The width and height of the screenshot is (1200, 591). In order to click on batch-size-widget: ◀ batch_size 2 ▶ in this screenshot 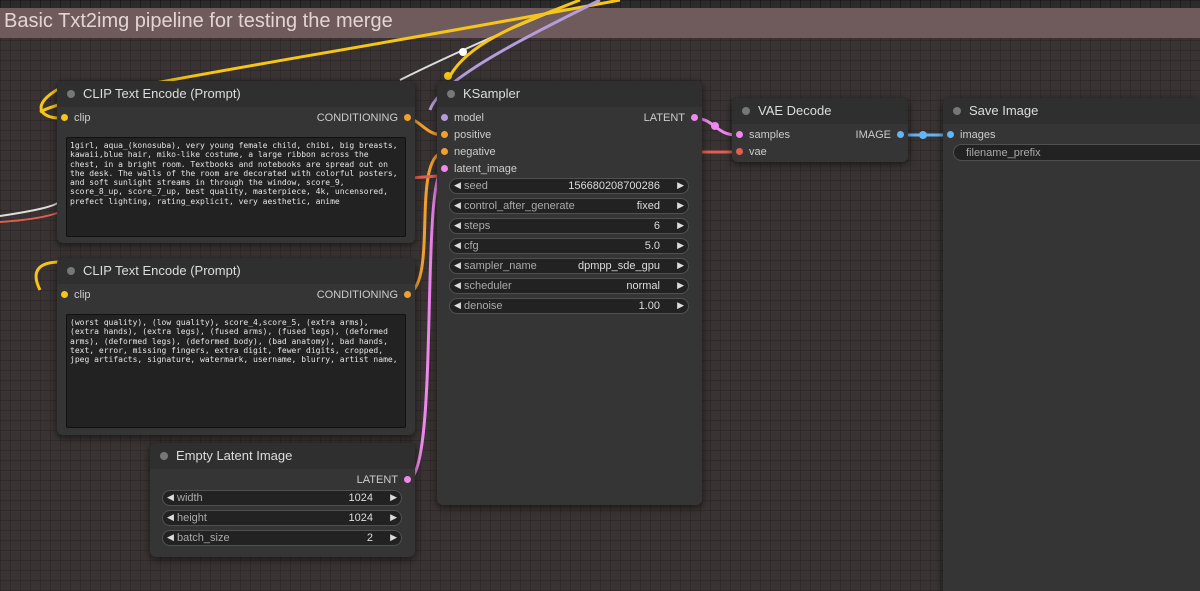, I will do `click(282, 538)`.